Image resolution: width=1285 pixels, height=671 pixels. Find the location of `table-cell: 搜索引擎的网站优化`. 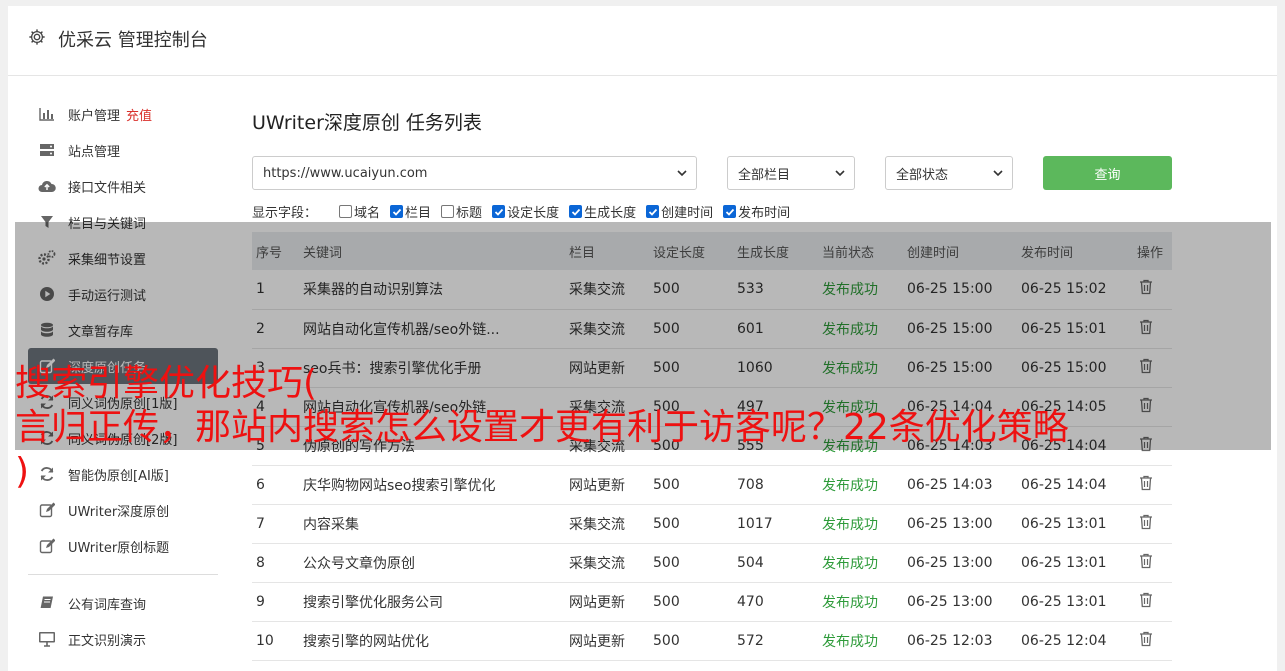

table-cell: 搜索引擎的网站优化 is located at coordinates (432, 641).